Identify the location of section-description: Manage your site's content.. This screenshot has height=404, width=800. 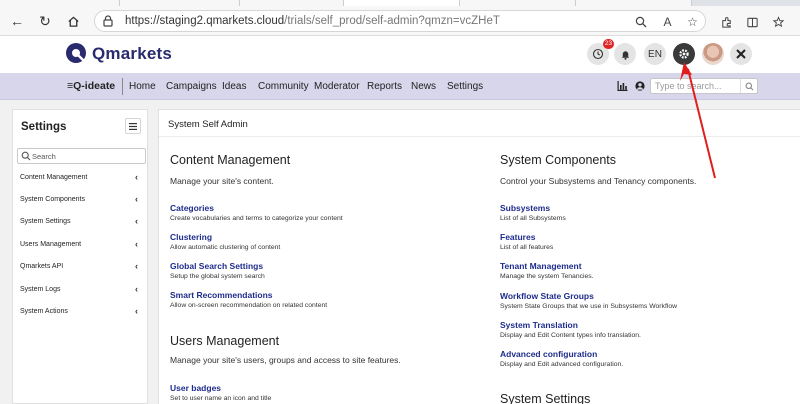
(222, 181).